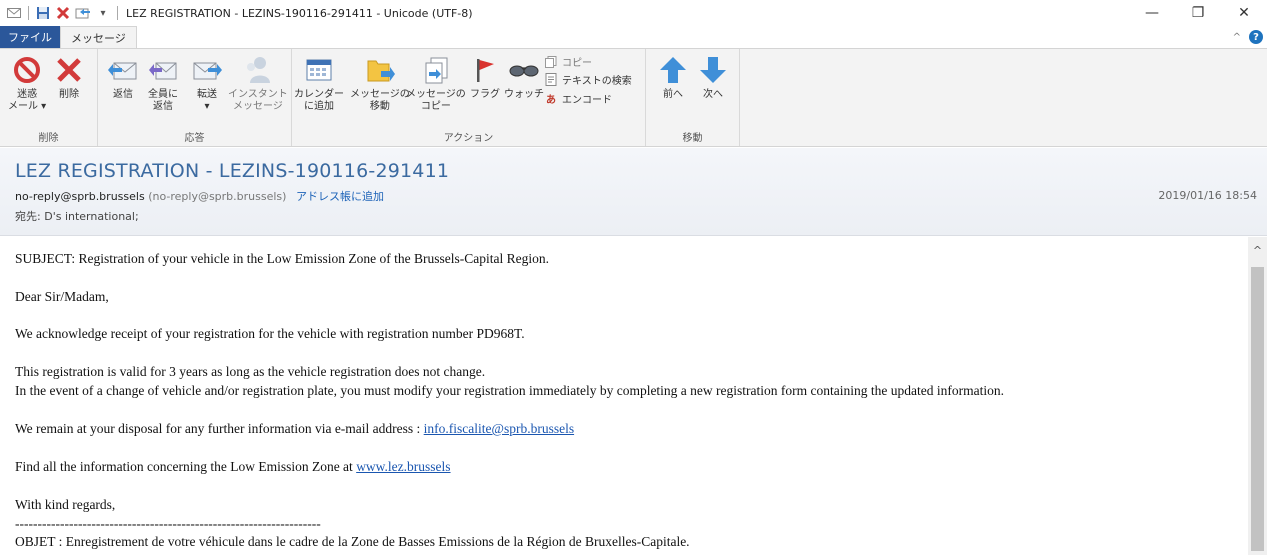 Image resolution: width=1267 pixels, height=555 pixels. I want to click on previous-button: 前へ, so click(673, 77).